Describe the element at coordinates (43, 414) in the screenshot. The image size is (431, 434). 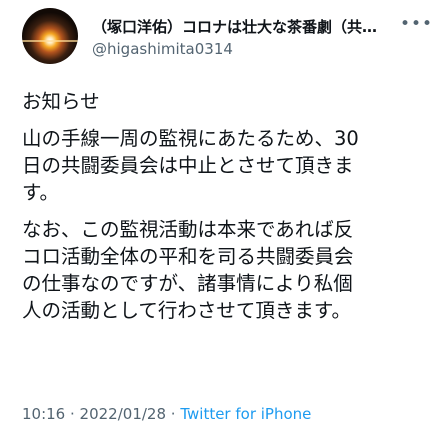
I see `tweet-time: 10:16` at that location.